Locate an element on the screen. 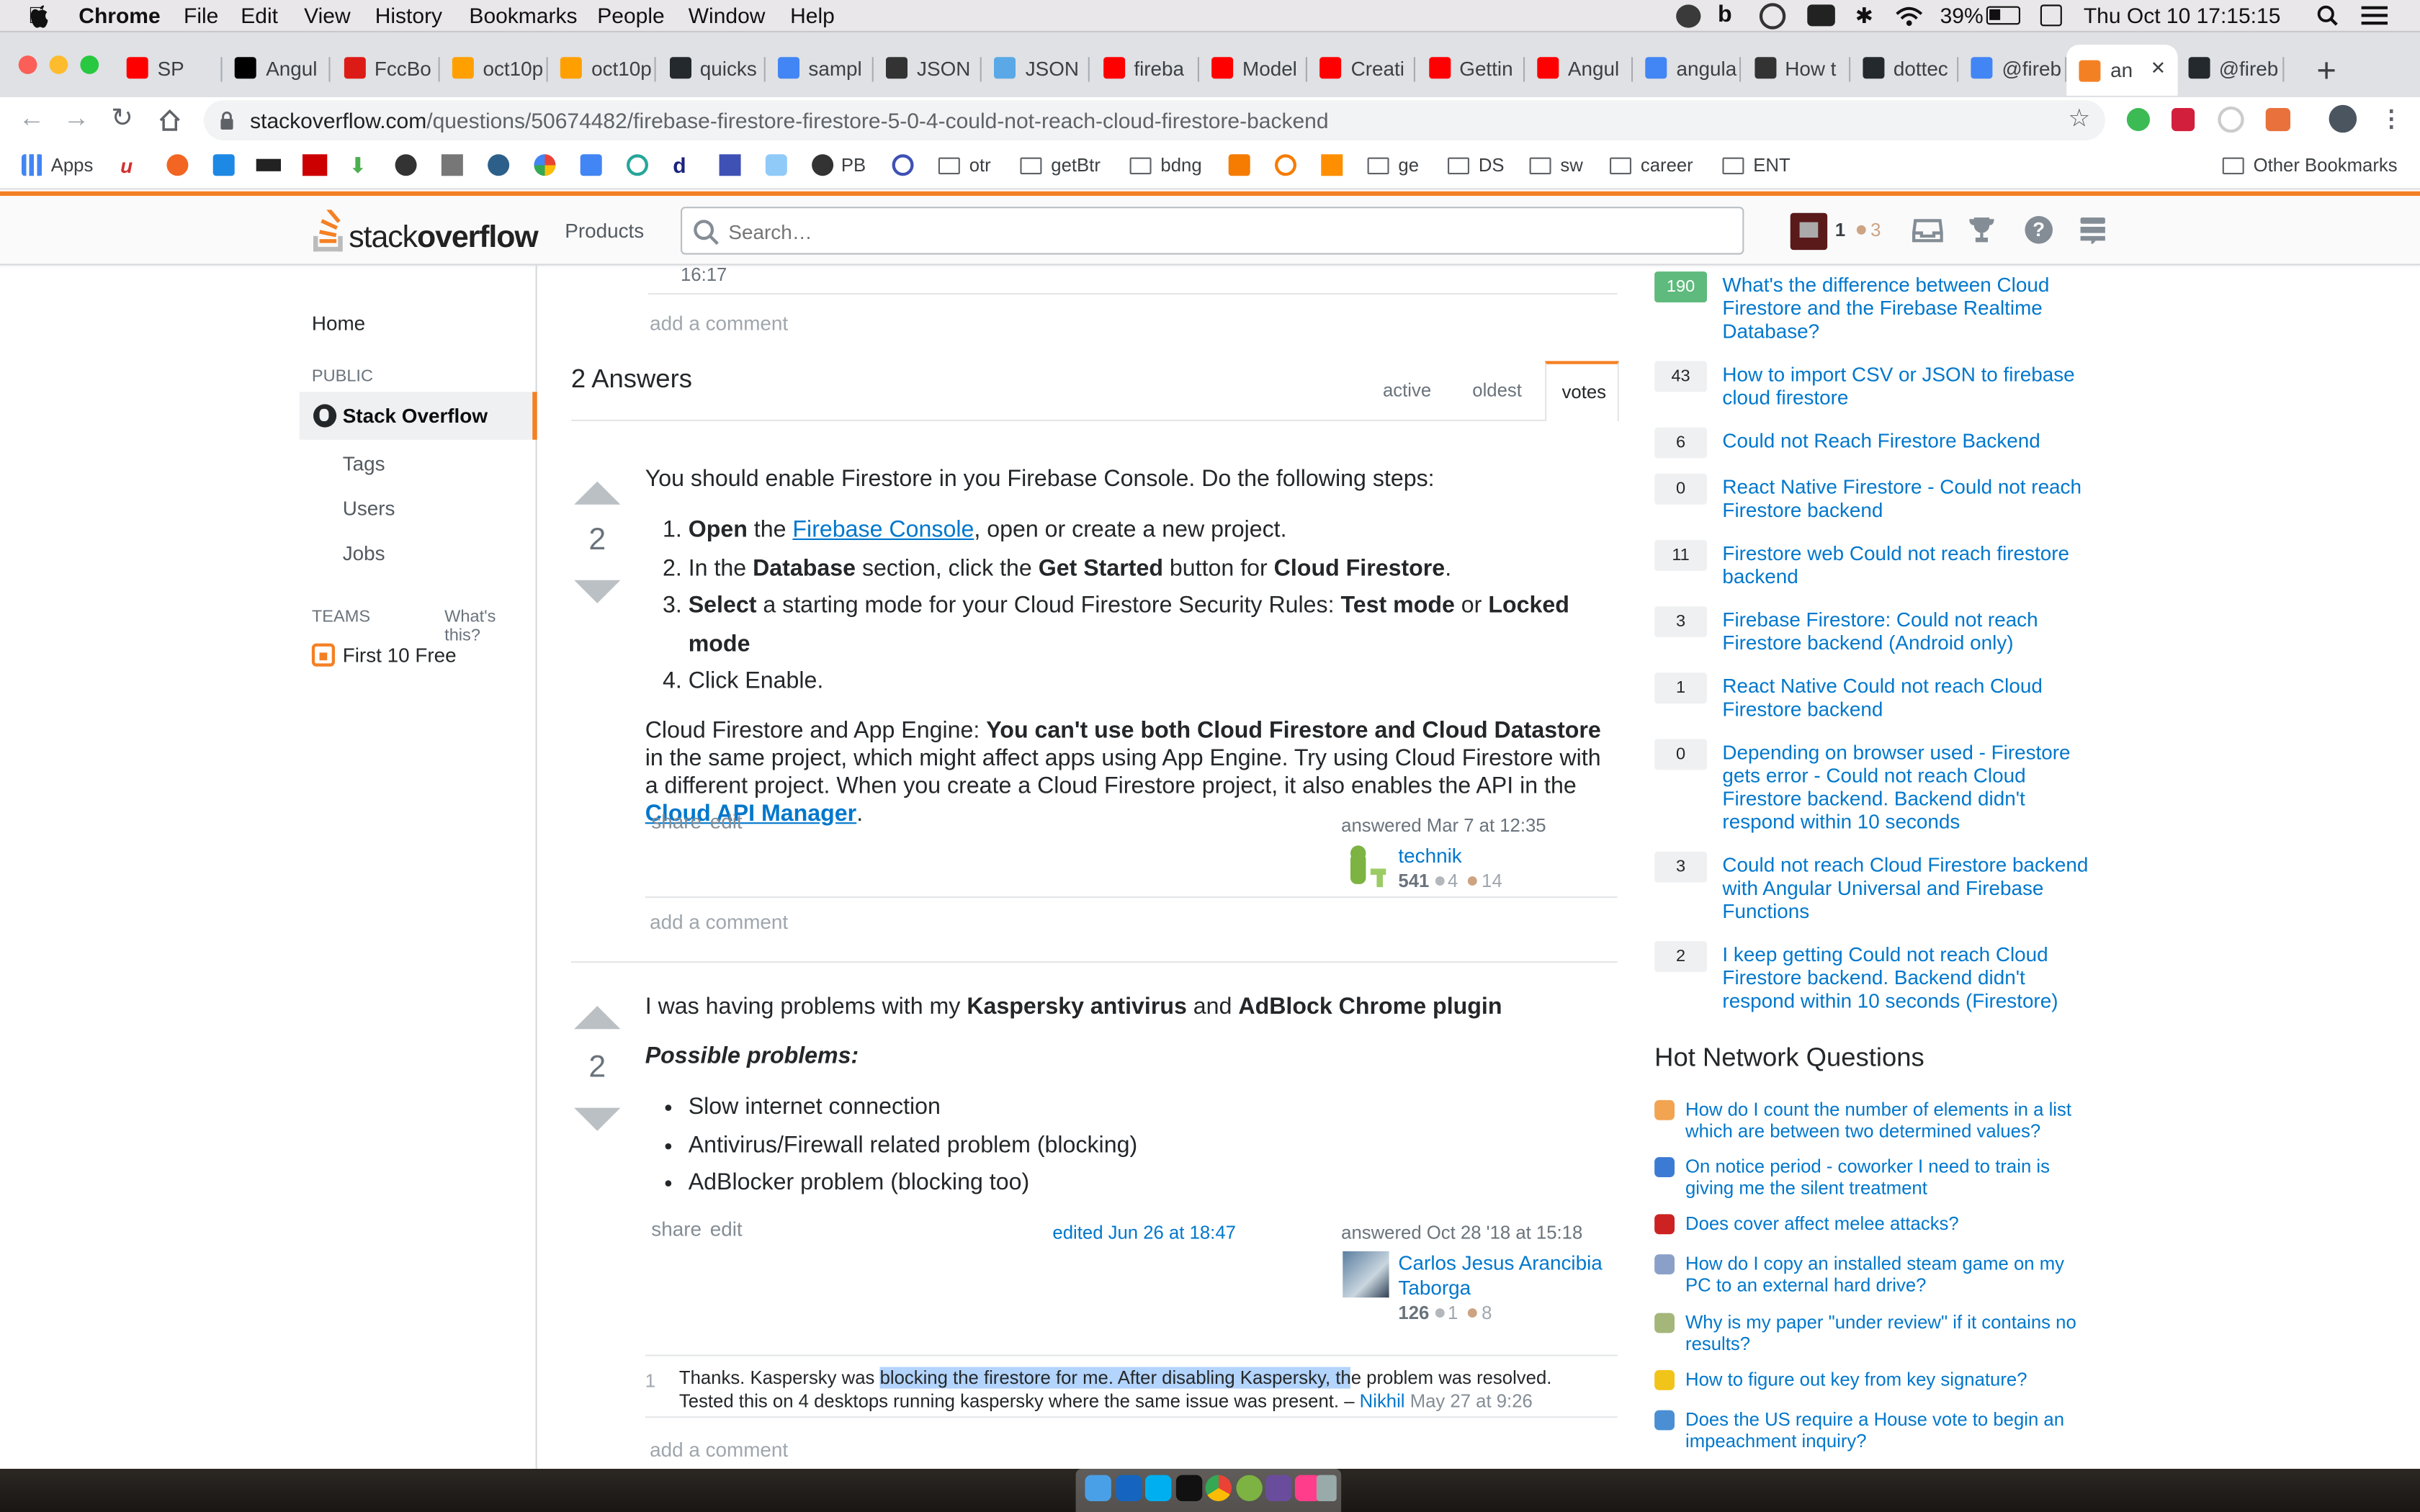 The width and height of the screenshot is (2420, 1512). browser-tab: quicks is located at coordinates (711, 68).